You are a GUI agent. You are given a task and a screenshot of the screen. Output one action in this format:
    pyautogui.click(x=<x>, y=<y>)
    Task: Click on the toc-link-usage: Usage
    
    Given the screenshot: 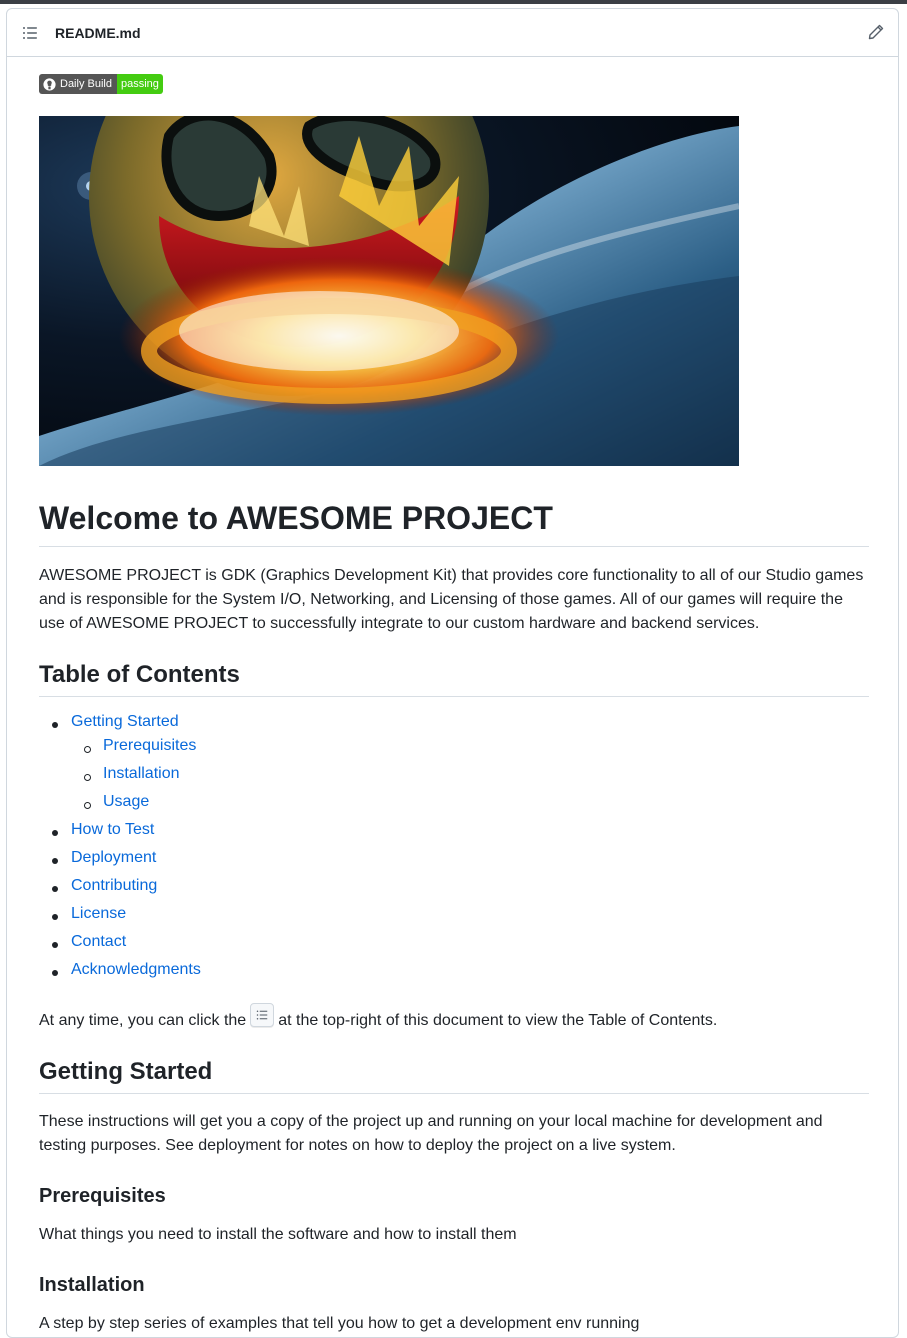 What is the action you would take?
    pyautogui.click(x=126, y=802)
    